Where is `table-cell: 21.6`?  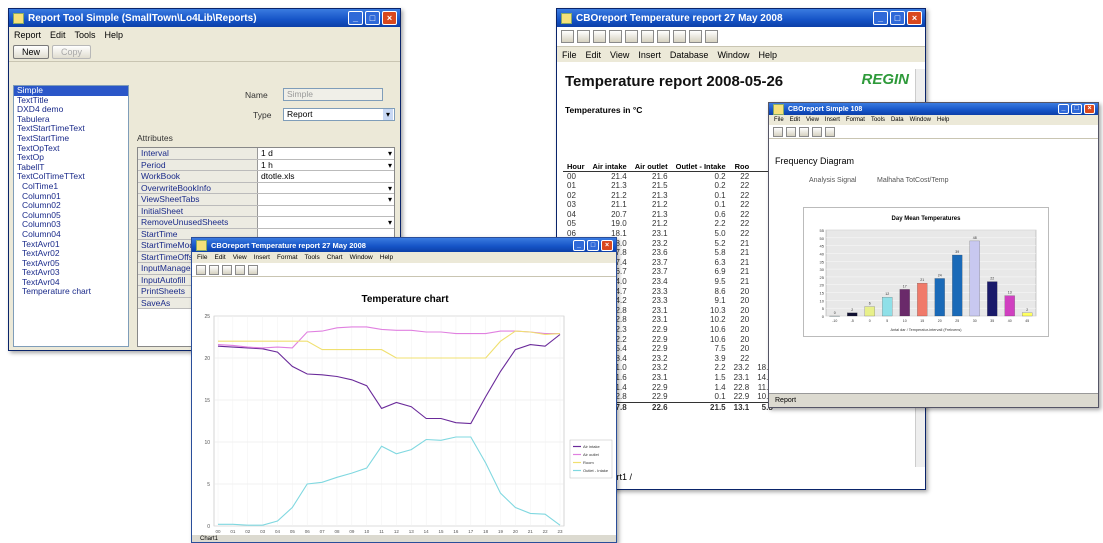 table-cell: 21.6 is located at coordinates (660, 176).